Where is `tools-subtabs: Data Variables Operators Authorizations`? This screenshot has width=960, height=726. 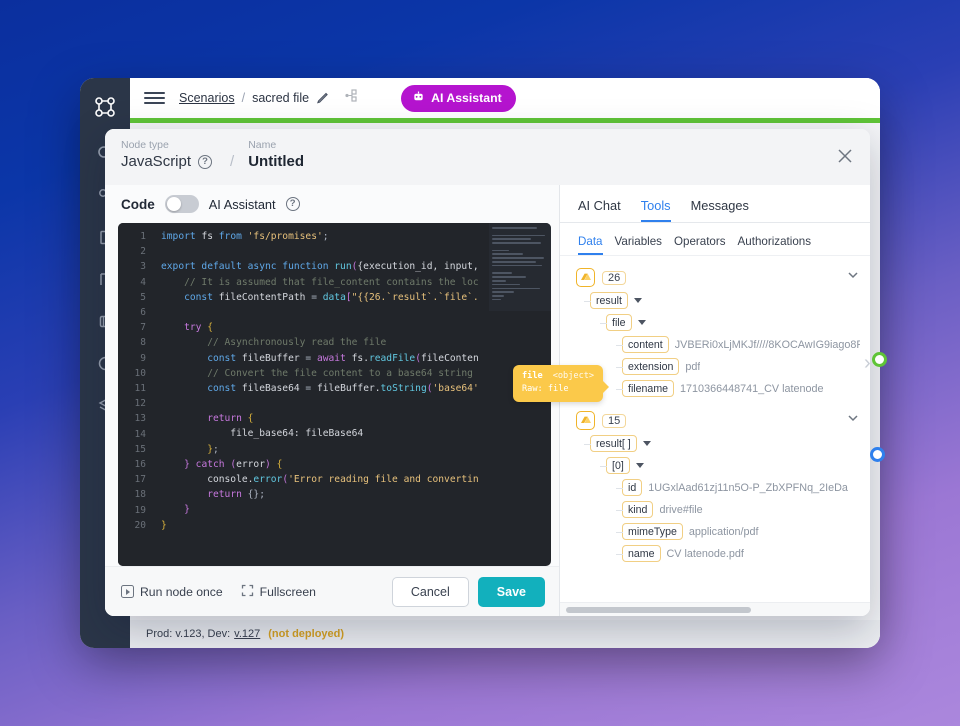
tools-subtabs: Data Variables Operators Authorizations is located at coordinates (715, 239).